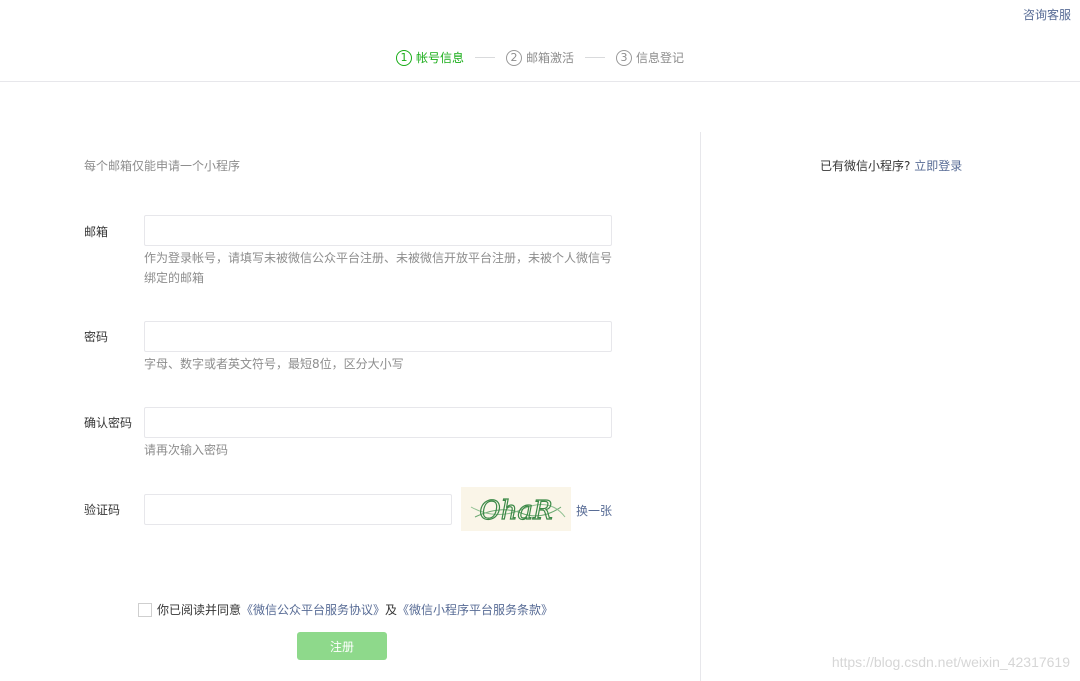 The width and height of the screenshot is (1080, 681). Describe the element at coordinates (186, 450) in the screenshot. I see `confirm-password-tip: 请再次输入密码` at that location.